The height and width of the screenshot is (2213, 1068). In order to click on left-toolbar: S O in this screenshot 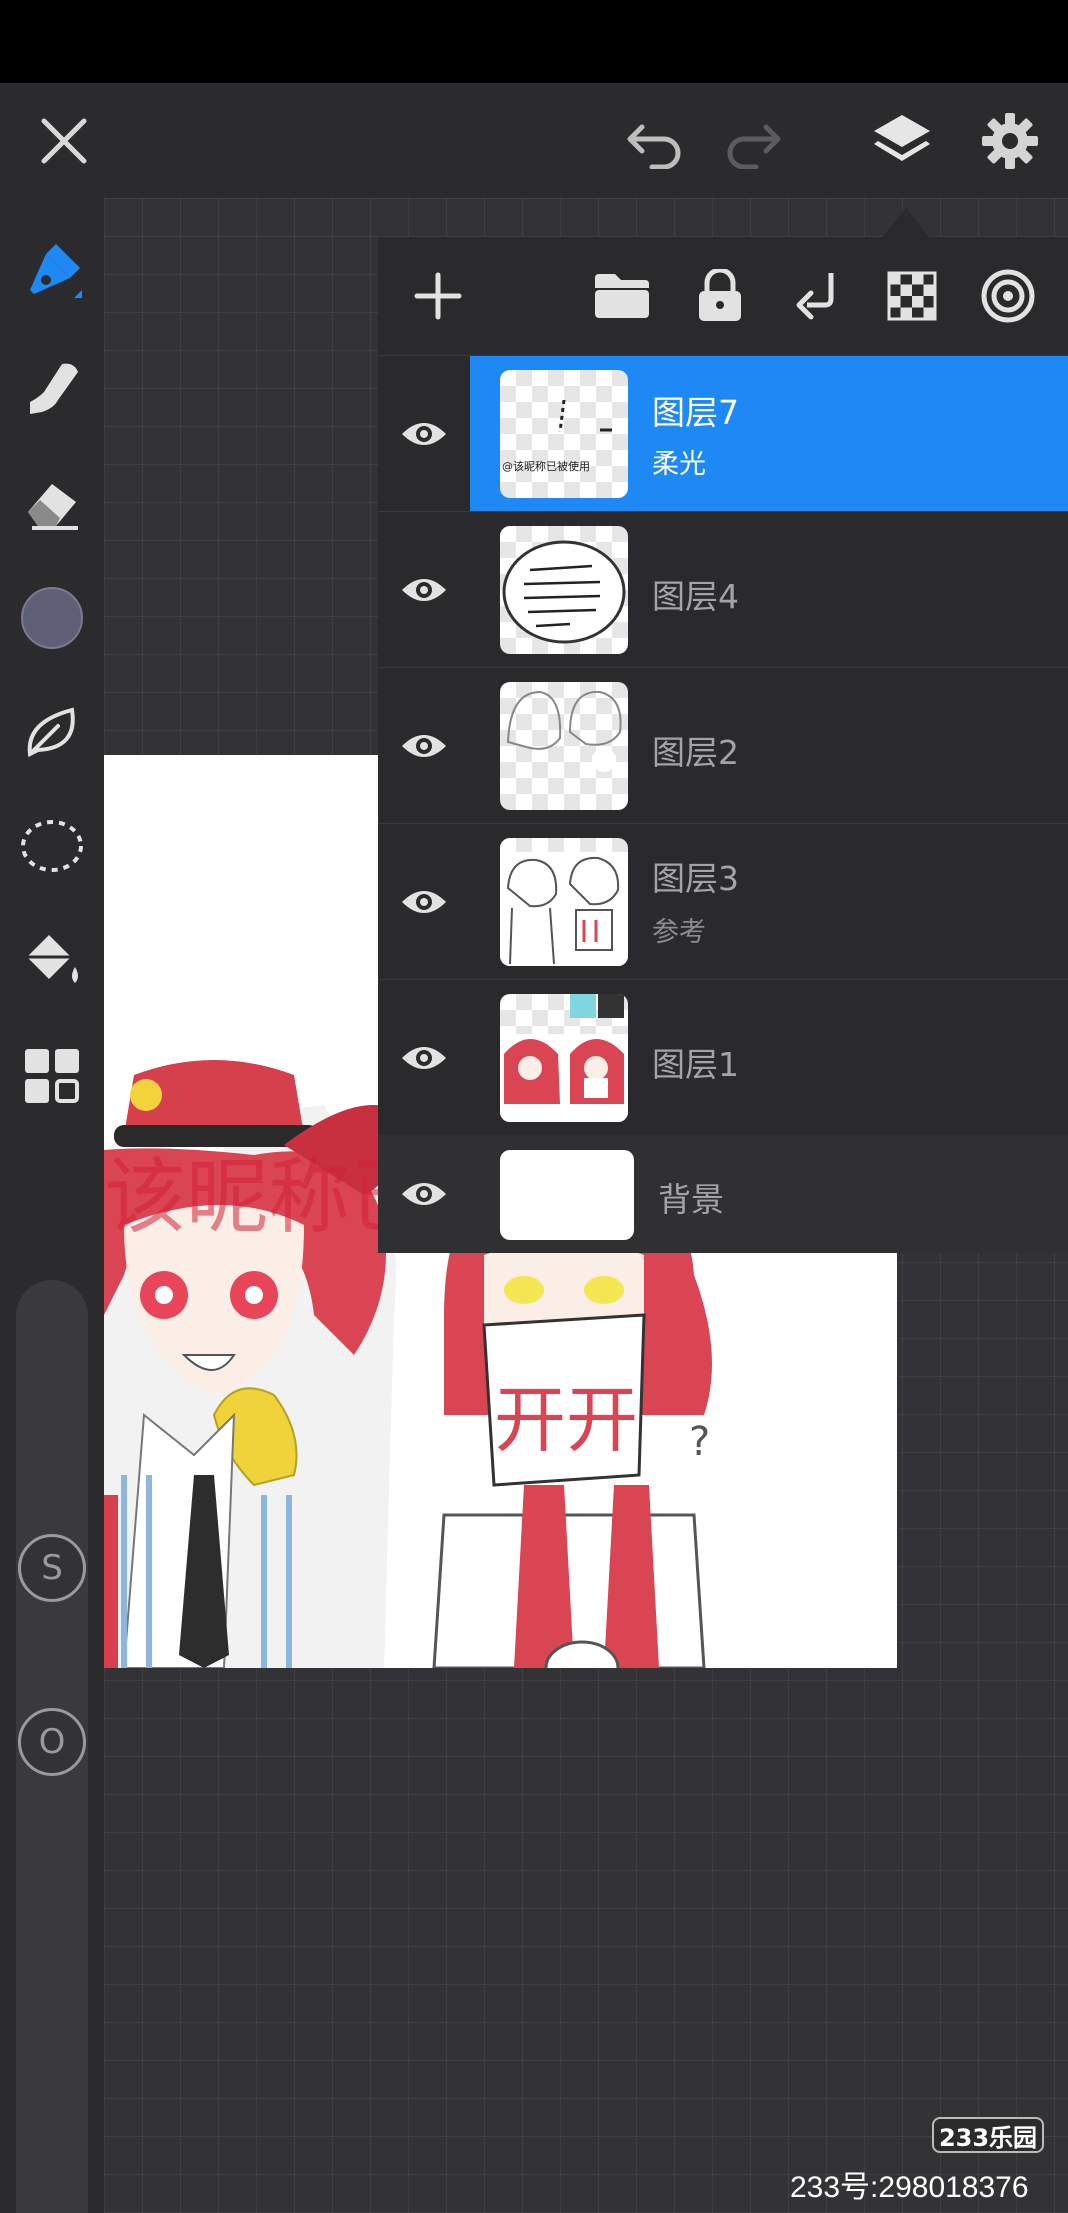, I will do `click(52, 1205)`.